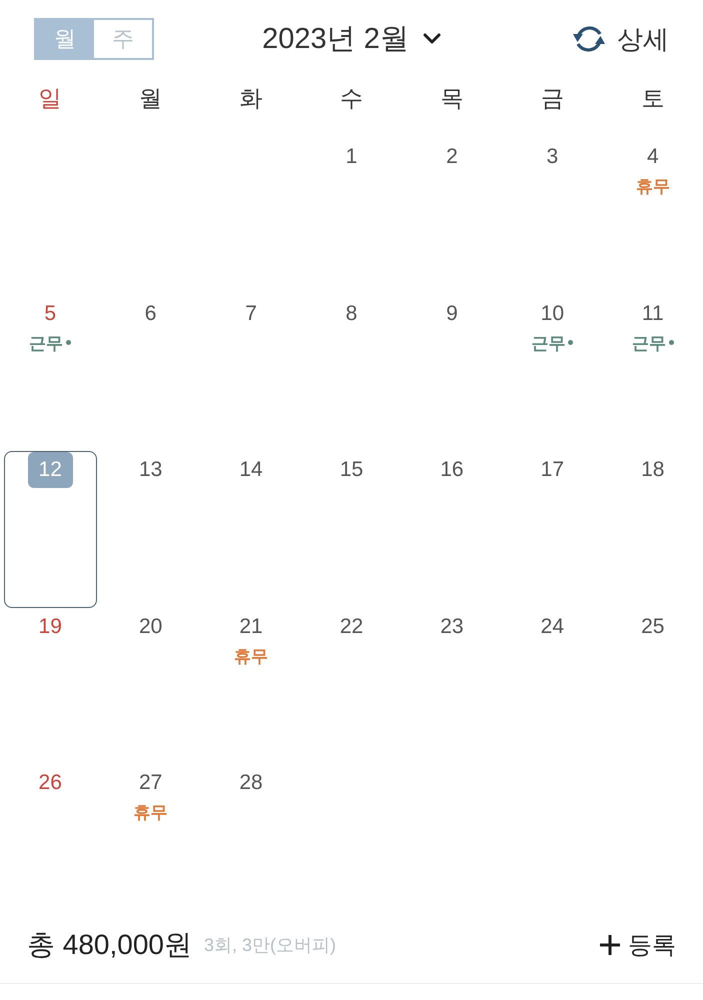  What do you see at coordinates (452, 626) in the screenshot?
I see `day-number: 23` at bounding box center [452, 626].